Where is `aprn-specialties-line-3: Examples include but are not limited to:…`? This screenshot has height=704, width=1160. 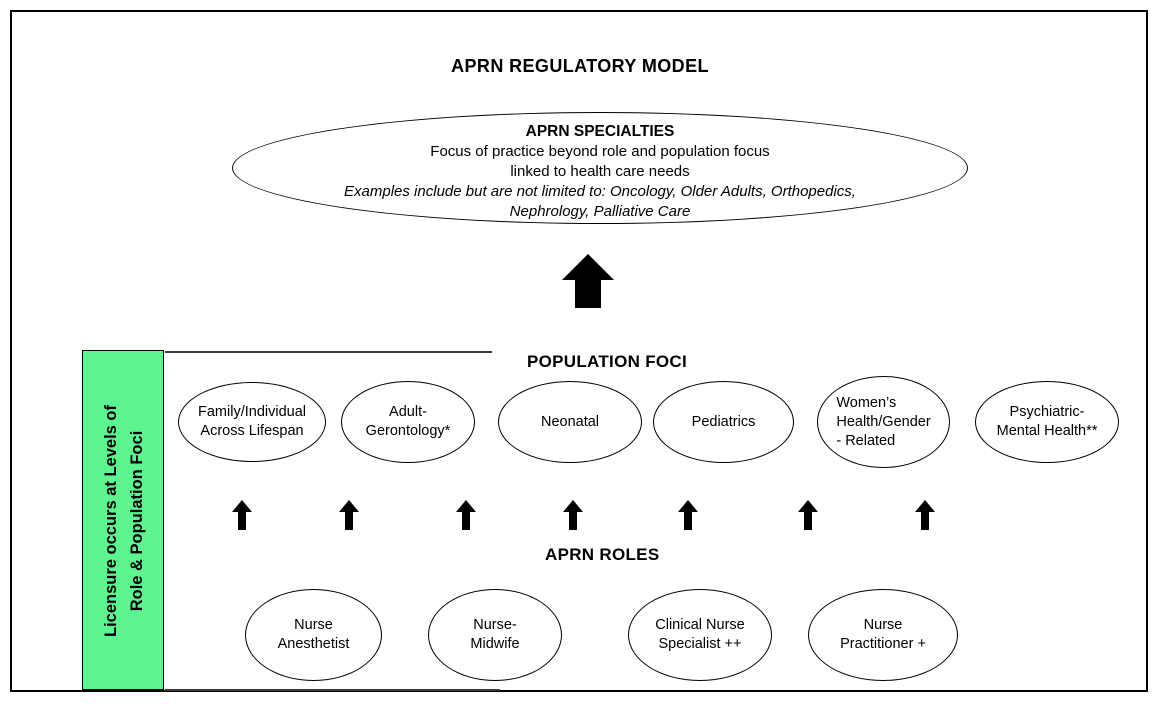 aprn-specialties-line-3: Examples include but are not limited to:… is located at coordinates (600, 191).